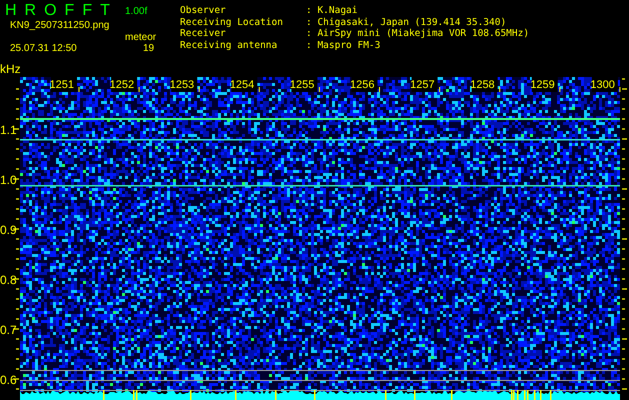 The width and height of the screenshot is (629, 400). What do you see at coordinates (8, 380) in the screenshot?
I see `frequency-label: 0.6` at bounding box center [8, 380].